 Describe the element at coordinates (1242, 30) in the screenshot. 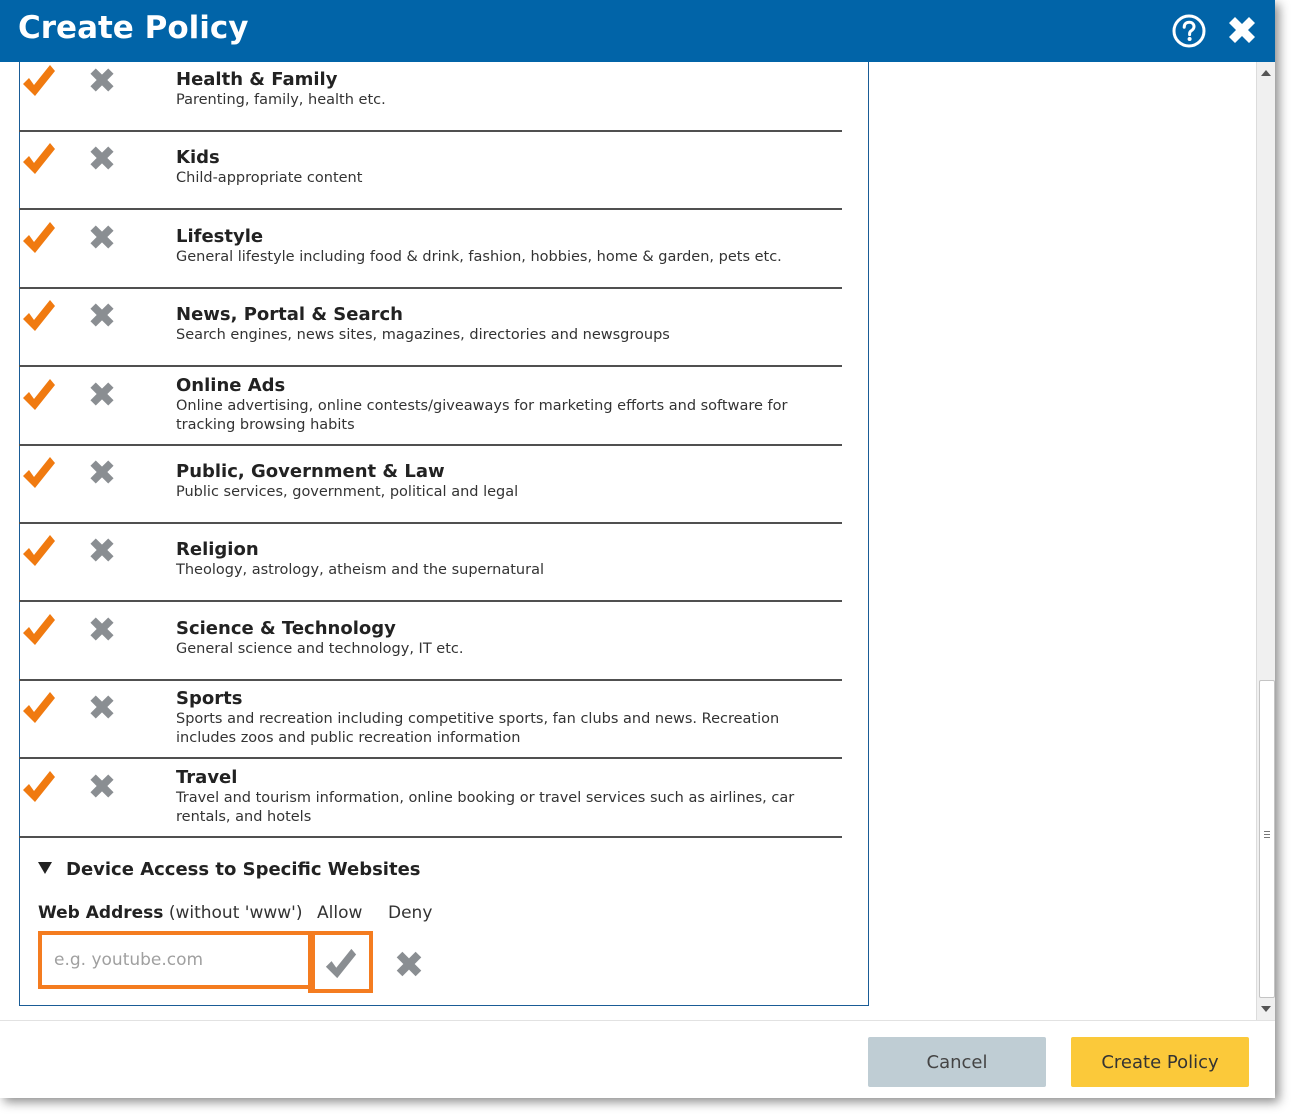

I see `close-icon` at that location.